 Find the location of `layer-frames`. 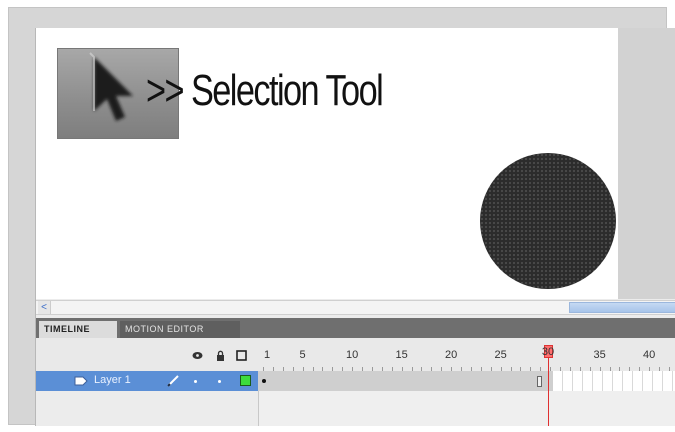

layer-frames is located at coordinates (466, 381).